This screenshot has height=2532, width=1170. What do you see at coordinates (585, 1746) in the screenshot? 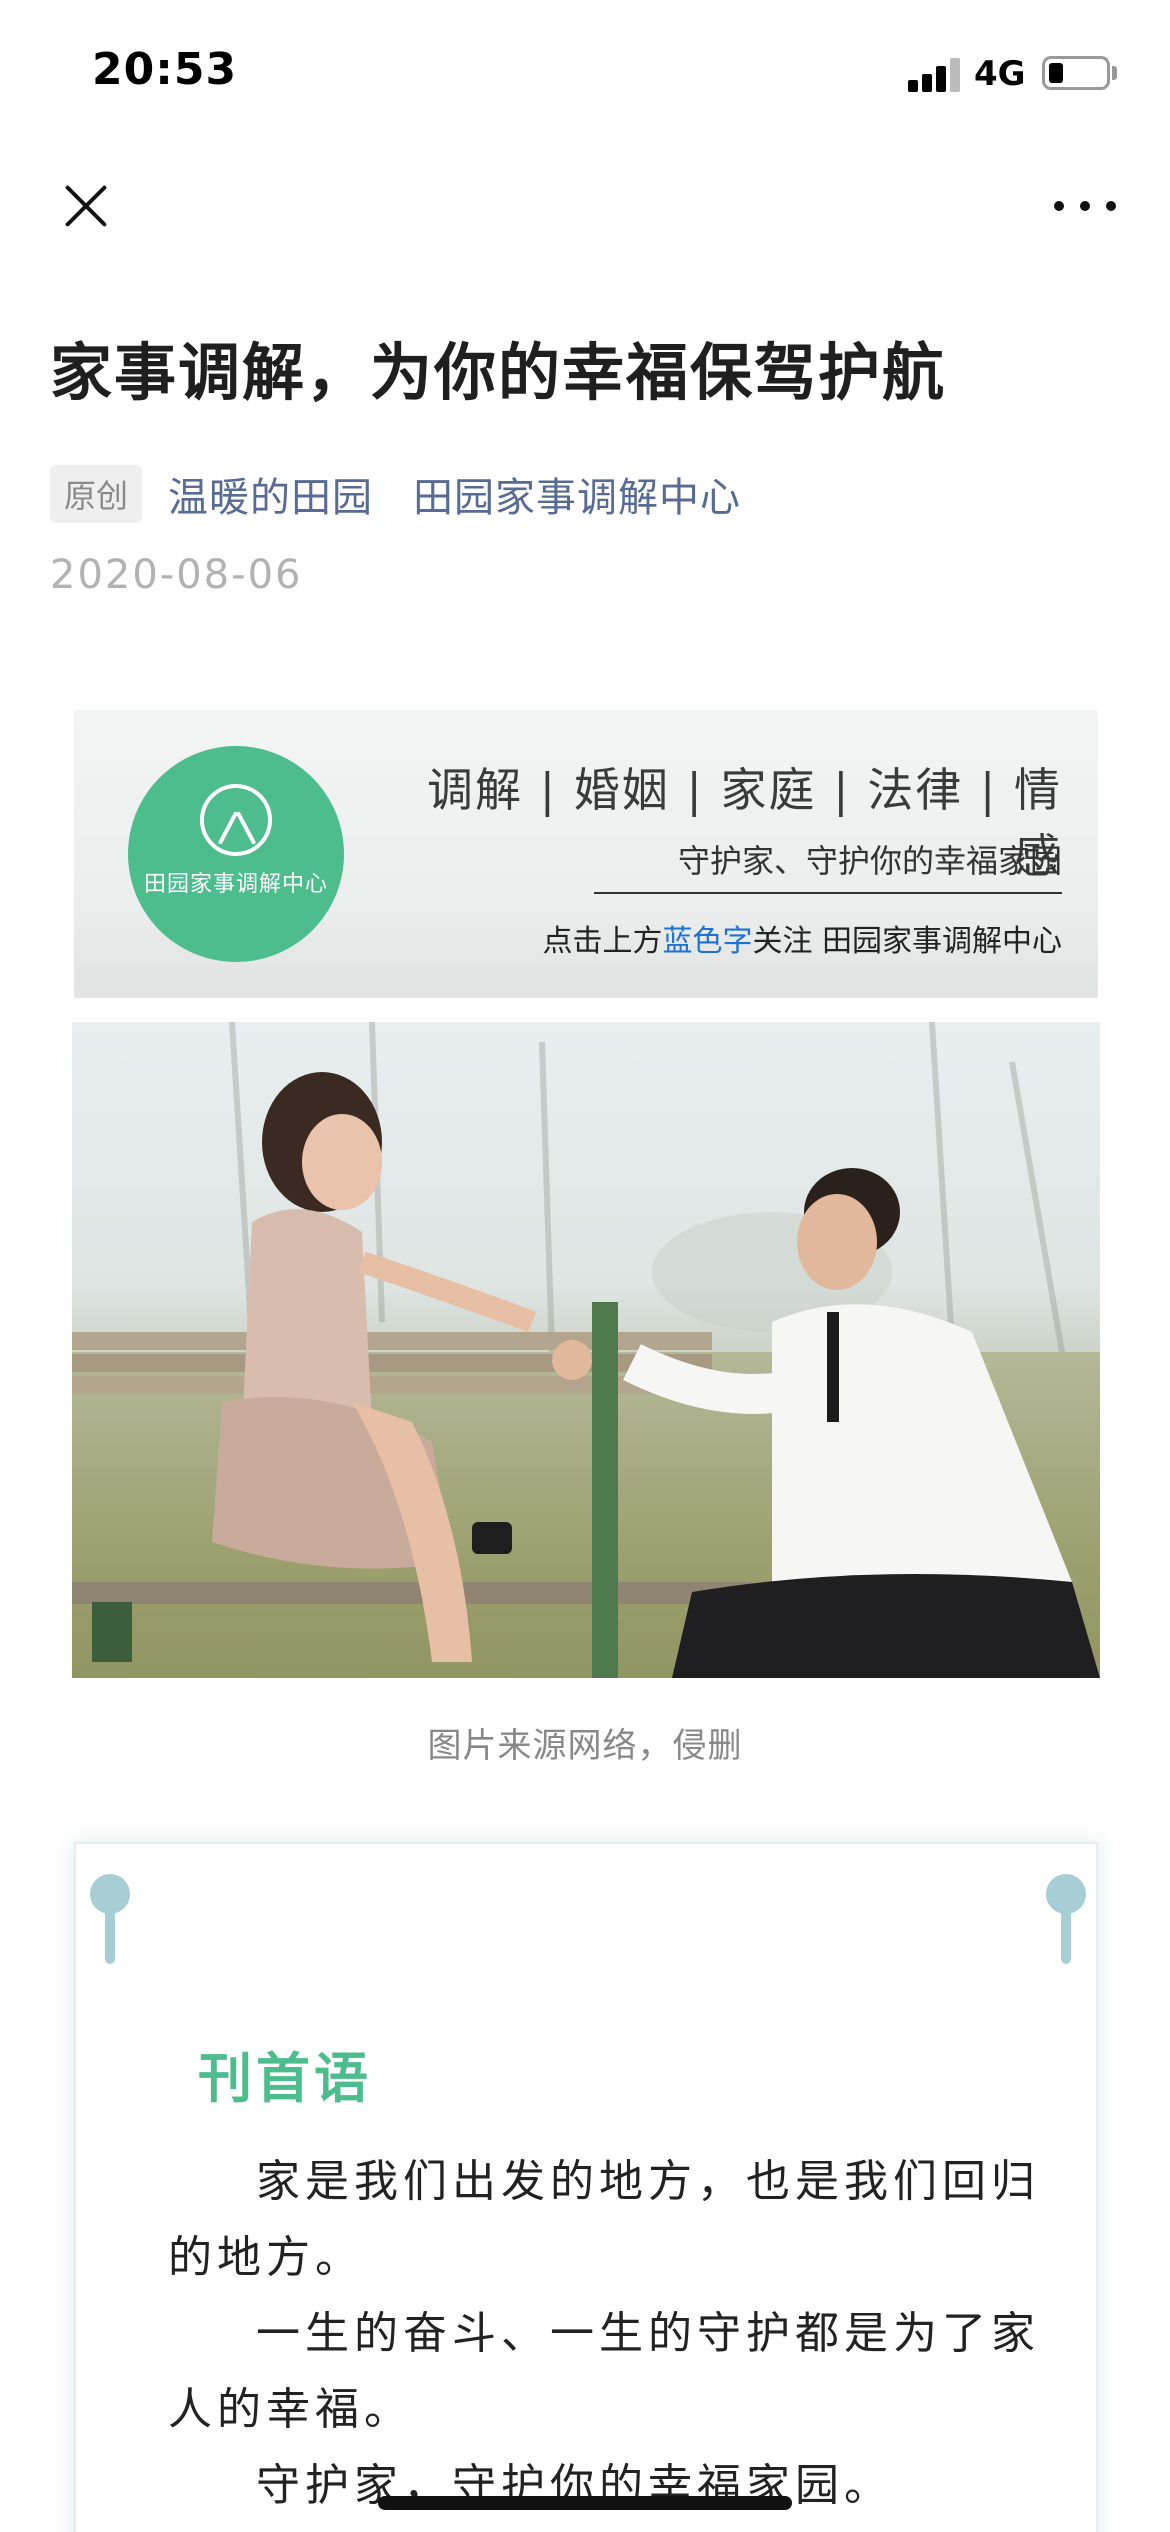
I see `photo-caption: 图片来源网络，侵删` at bounding box center [585, 1746].